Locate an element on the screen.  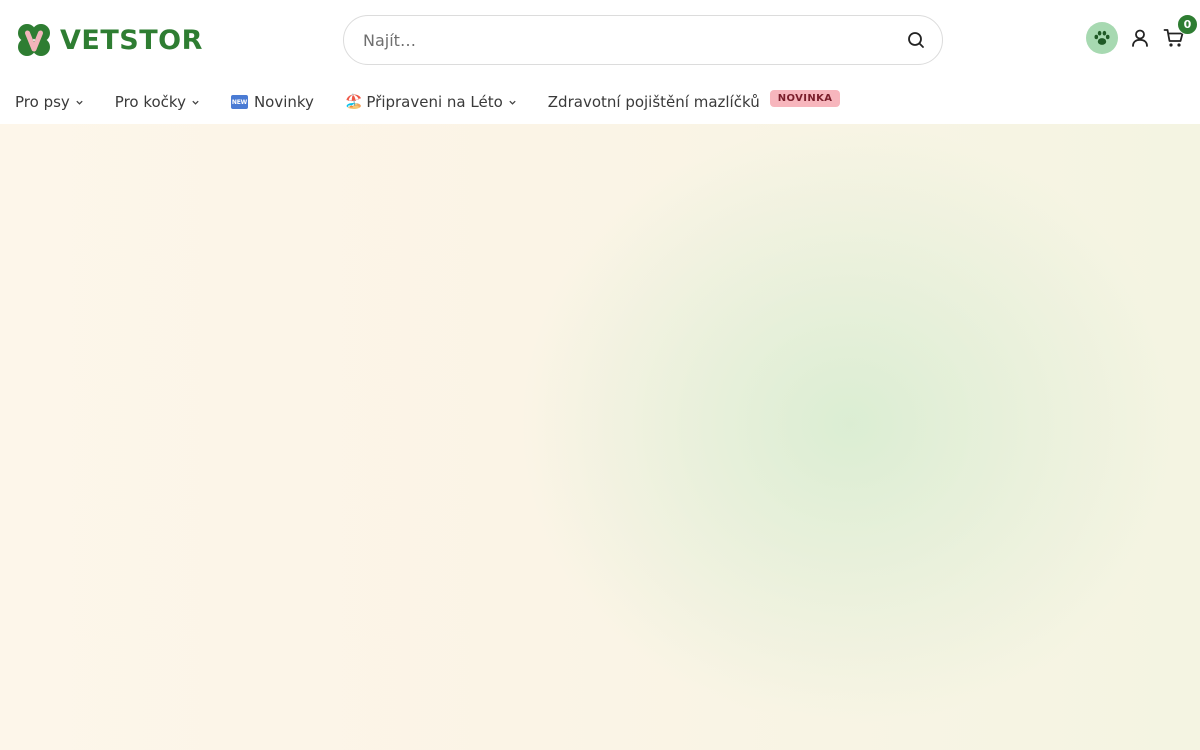
nav-item-label: Pro kočky is located at coordinates (150, 102).